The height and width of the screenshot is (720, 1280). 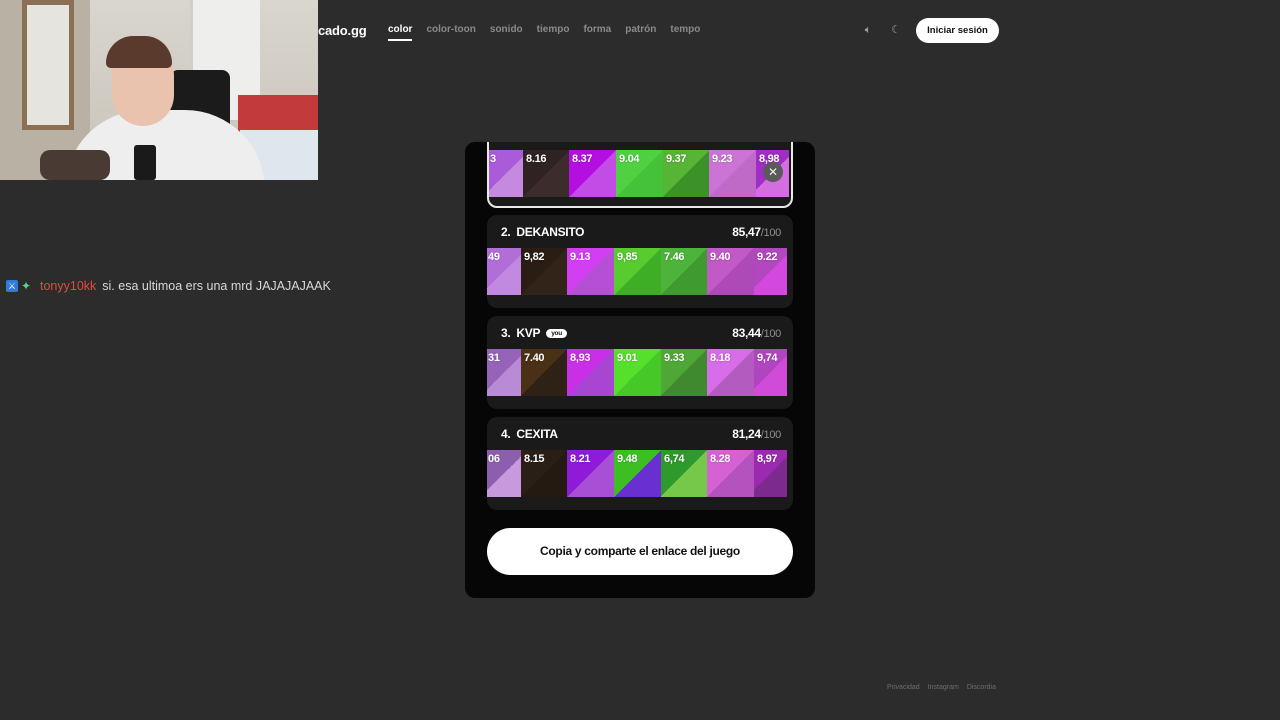 What do you see at coordinates (770, 372) in the screenshot?
I see `color-cell: 9,74` at bounding box center [770, 372].